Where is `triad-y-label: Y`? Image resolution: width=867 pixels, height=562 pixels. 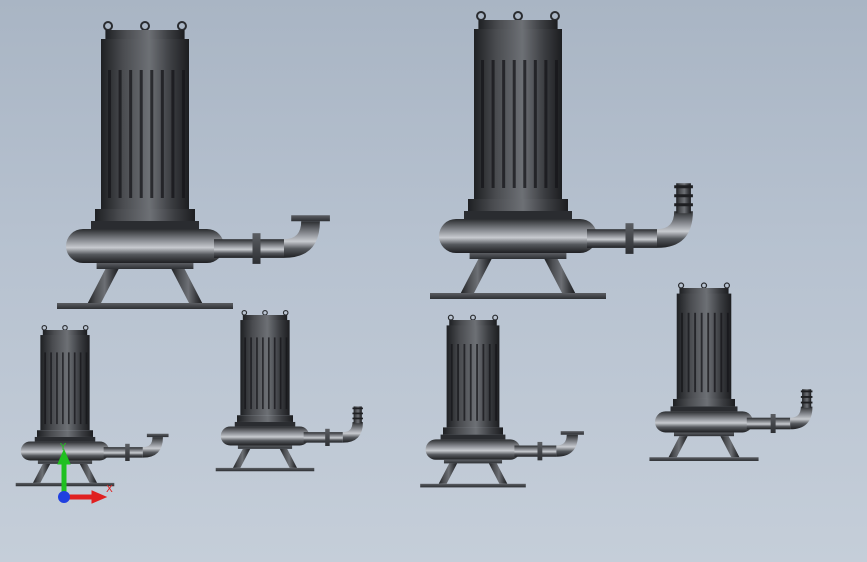
triad-y-label: Y is located at coordinates (63, 447).